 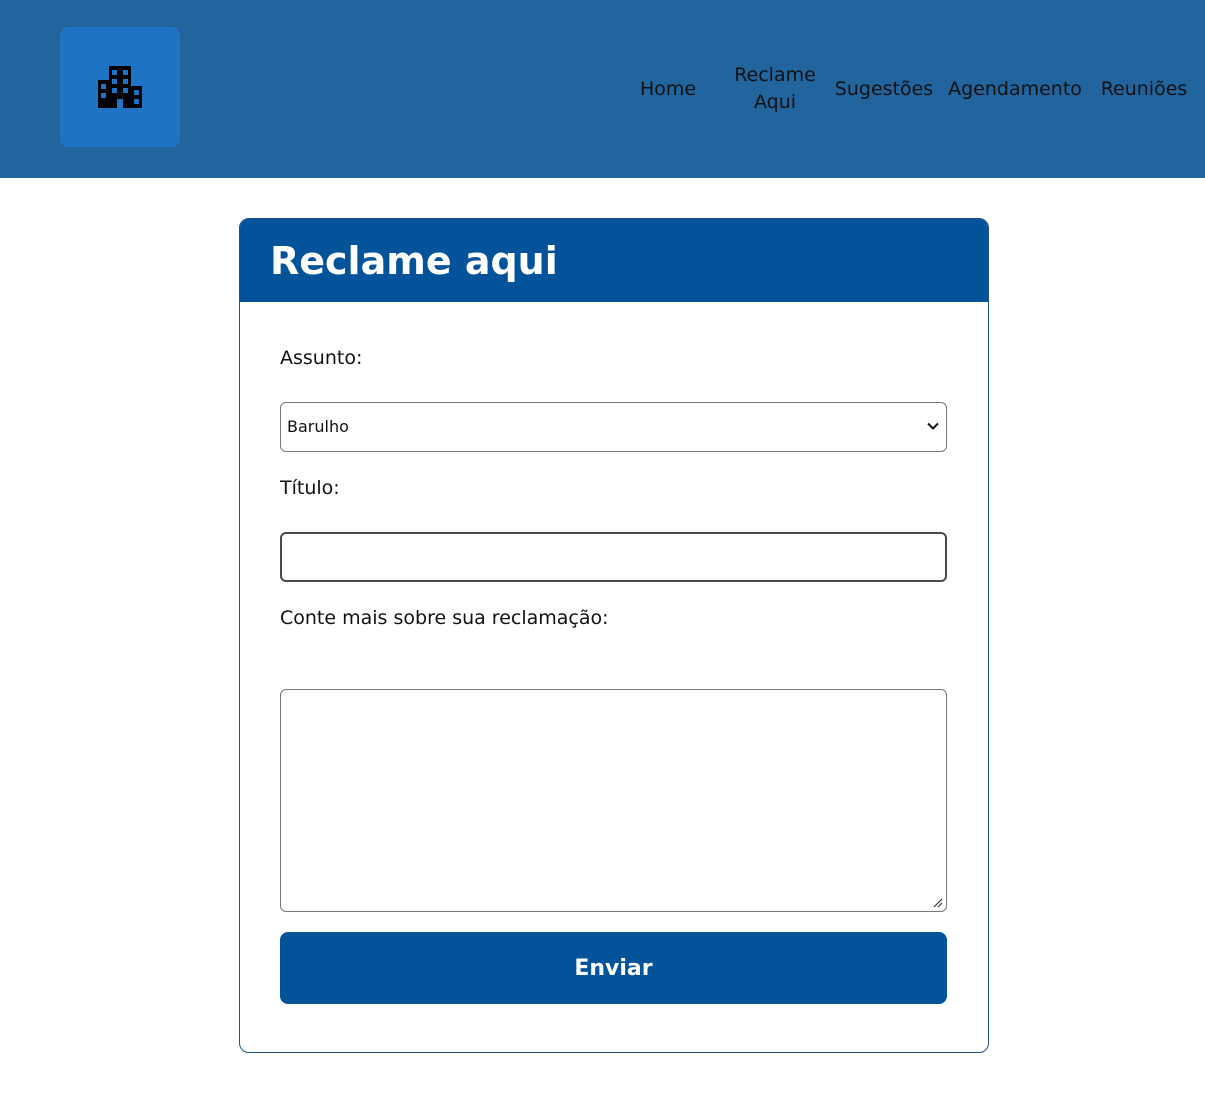 I want to click on descricao-textarea, so click(x=613, y=800).